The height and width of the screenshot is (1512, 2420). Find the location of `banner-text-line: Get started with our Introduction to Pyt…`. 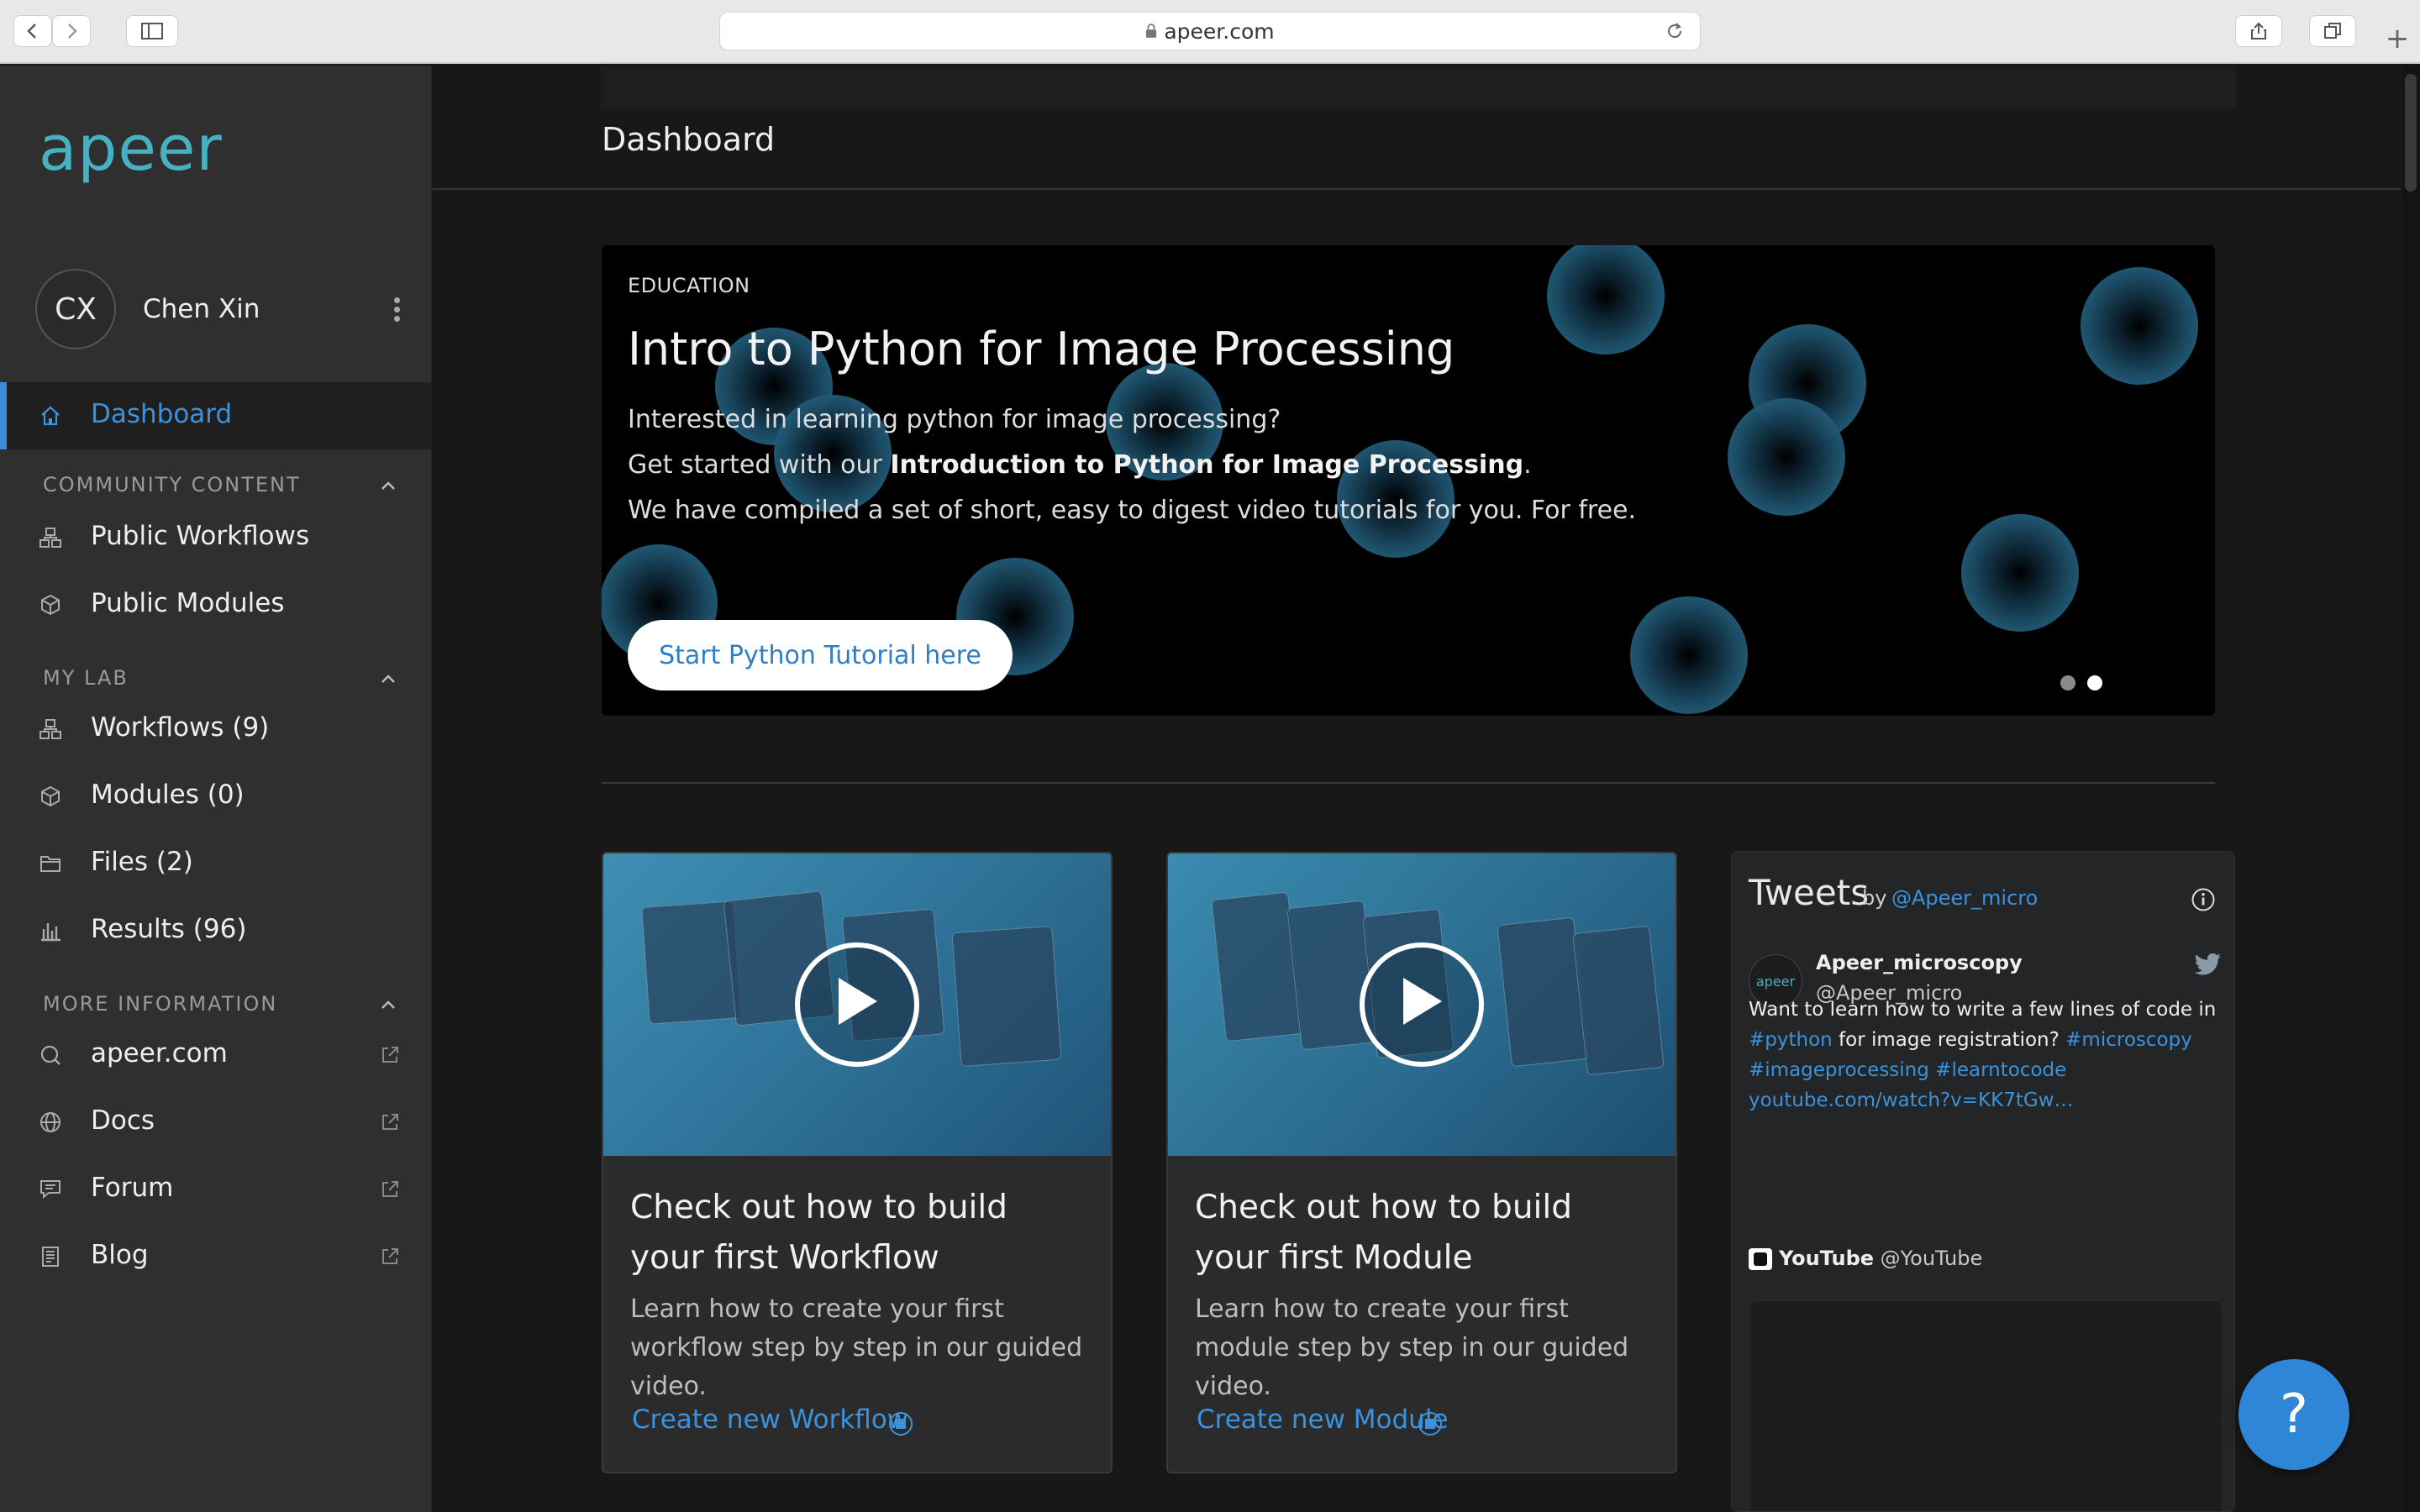

banner-text-line: Get started with our Introduction to Pyt… is located at coordinates (1080, 465).